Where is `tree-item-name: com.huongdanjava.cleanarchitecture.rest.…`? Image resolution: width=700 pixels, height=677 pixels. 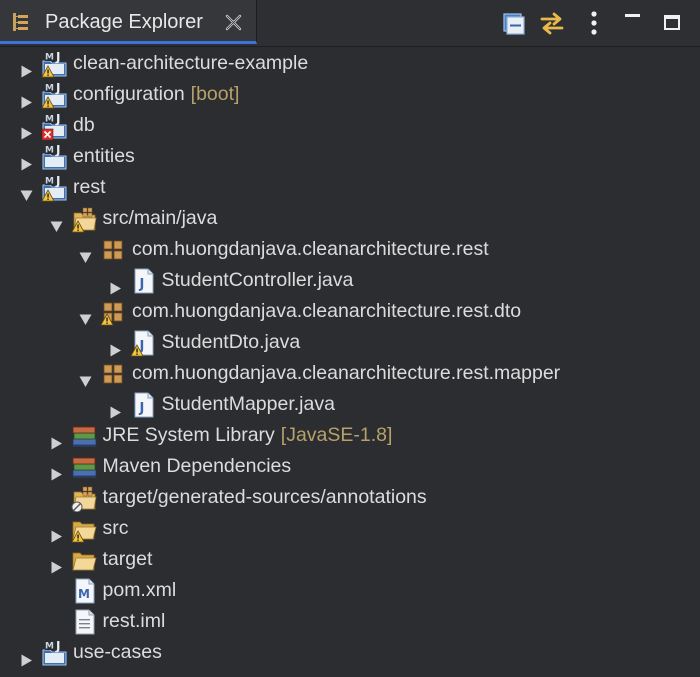
tree-item-name: com.huongdanjava.cleanarchitecture.rest.… is located at coordinates (327, 311).